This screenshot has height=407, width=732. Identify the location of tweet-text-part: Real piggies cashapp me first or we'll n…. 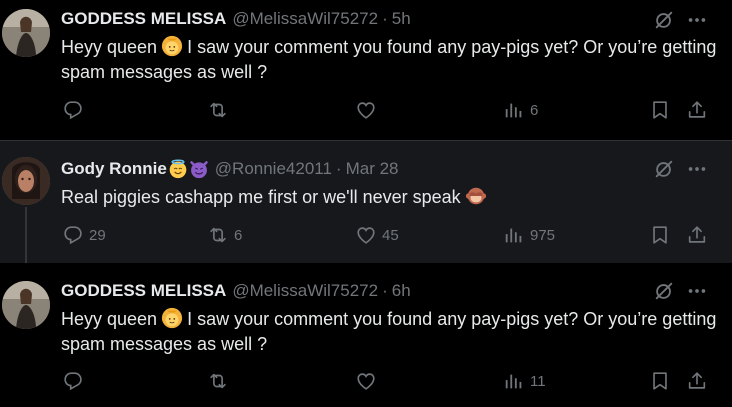
(261, 197).